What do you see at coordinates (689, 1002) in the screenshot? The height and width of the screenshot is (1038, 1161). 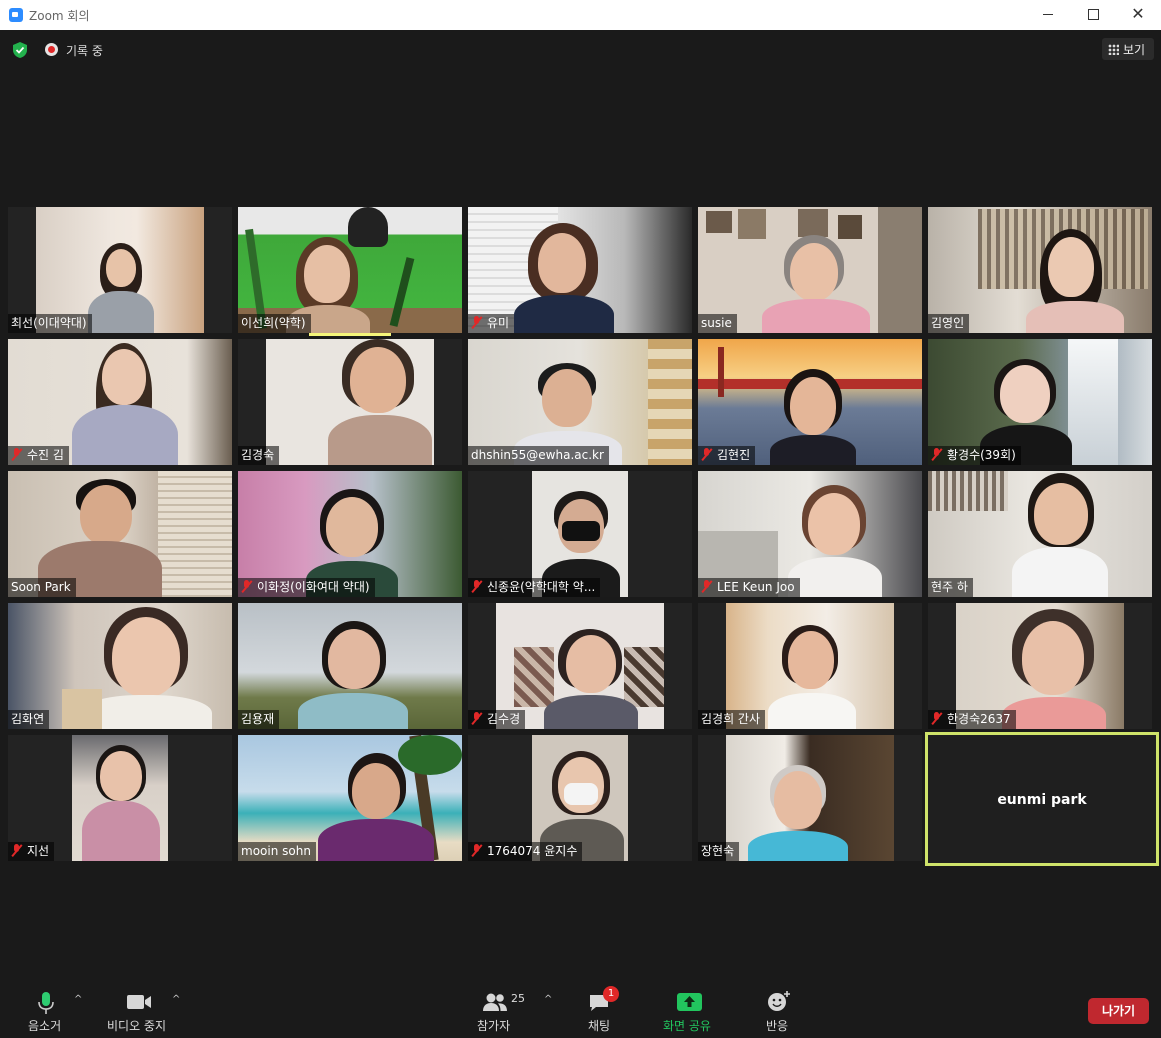 I see `share-screen-icon` at bounding box center [689, 1002].